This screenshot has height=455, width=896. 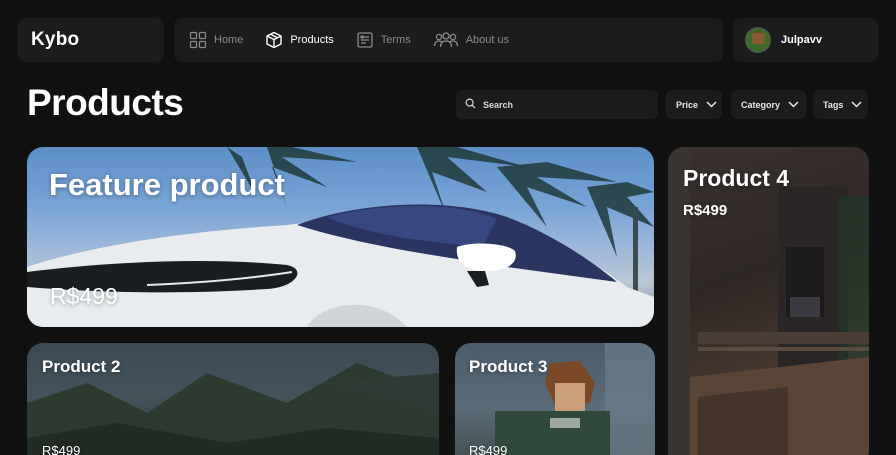 I want to click on document-icon, so click(x=365, y=40).